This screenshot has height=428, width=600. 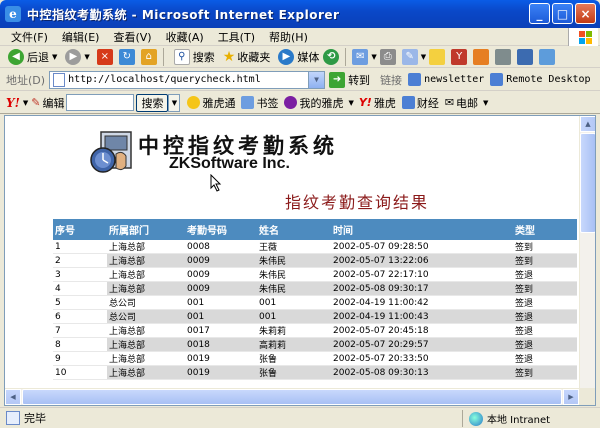 What do you see at coordinates (187, 79) in the screenshot?
I see `address-input: http://localhost/querycheck.html ▼` at bounding box center [187, 79].